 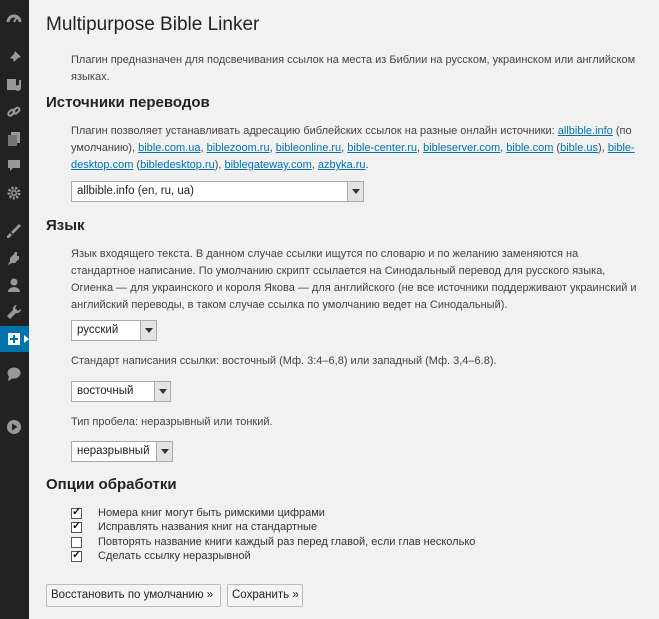 What do you see at coordinates (174, 556) in the screenshot?
I see `checkbox-label: Сделать ссылку неразрывной` at bounding box center [174, 556].